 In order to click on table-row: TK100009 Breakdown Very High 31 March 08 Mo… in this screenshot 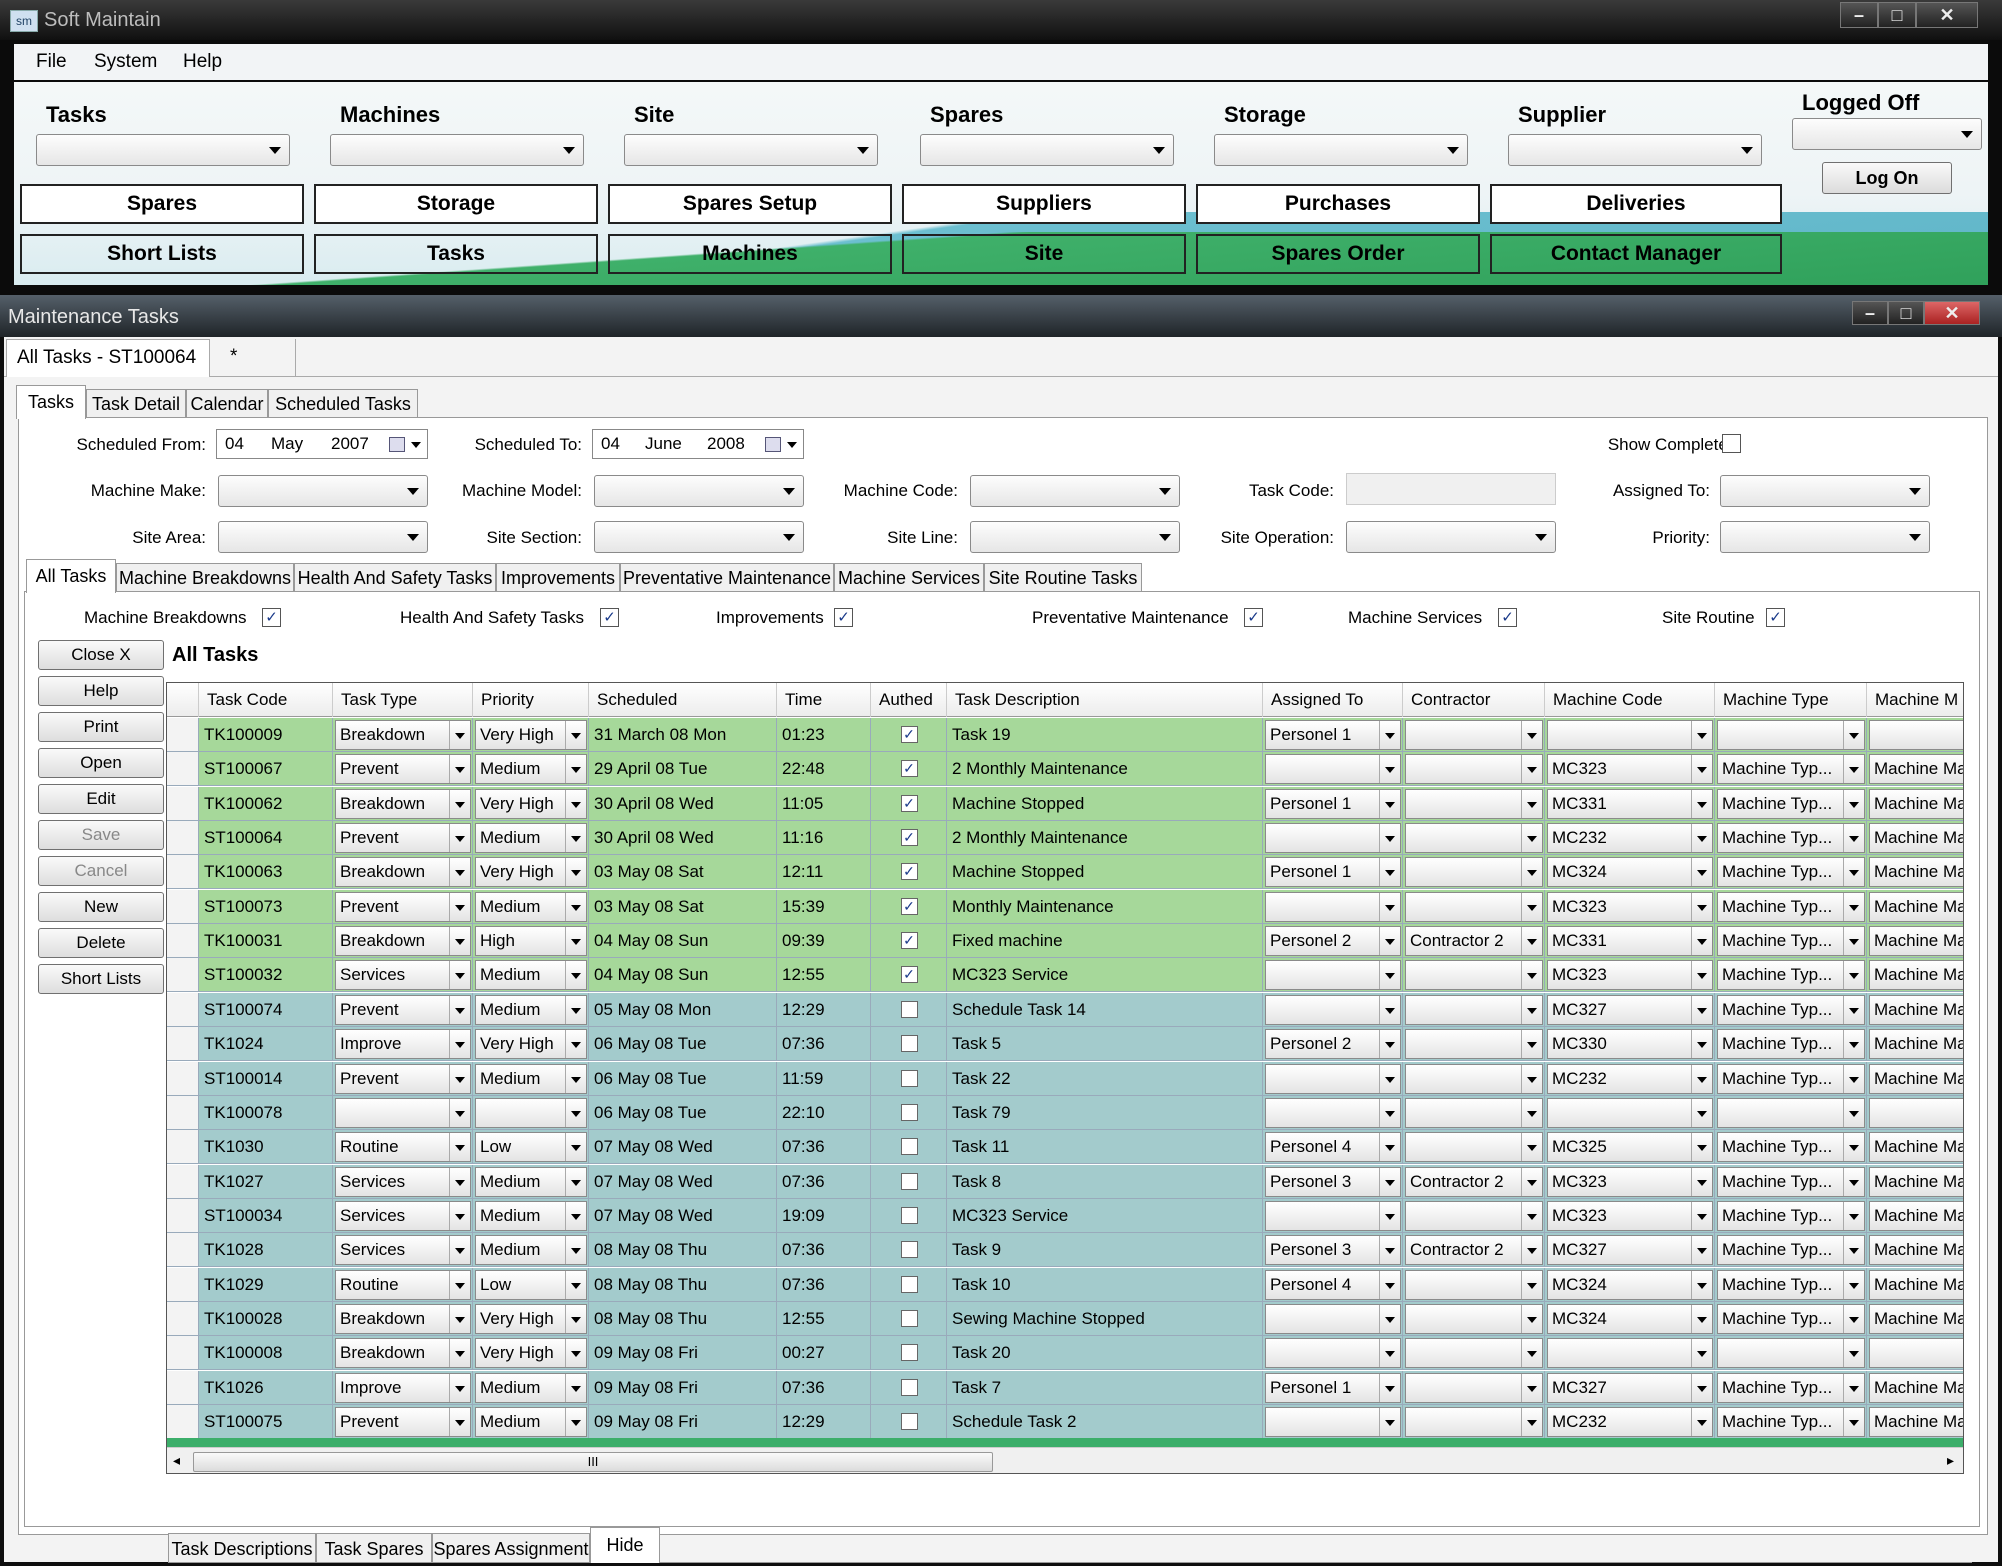, I will do `click(1065, 735)`.